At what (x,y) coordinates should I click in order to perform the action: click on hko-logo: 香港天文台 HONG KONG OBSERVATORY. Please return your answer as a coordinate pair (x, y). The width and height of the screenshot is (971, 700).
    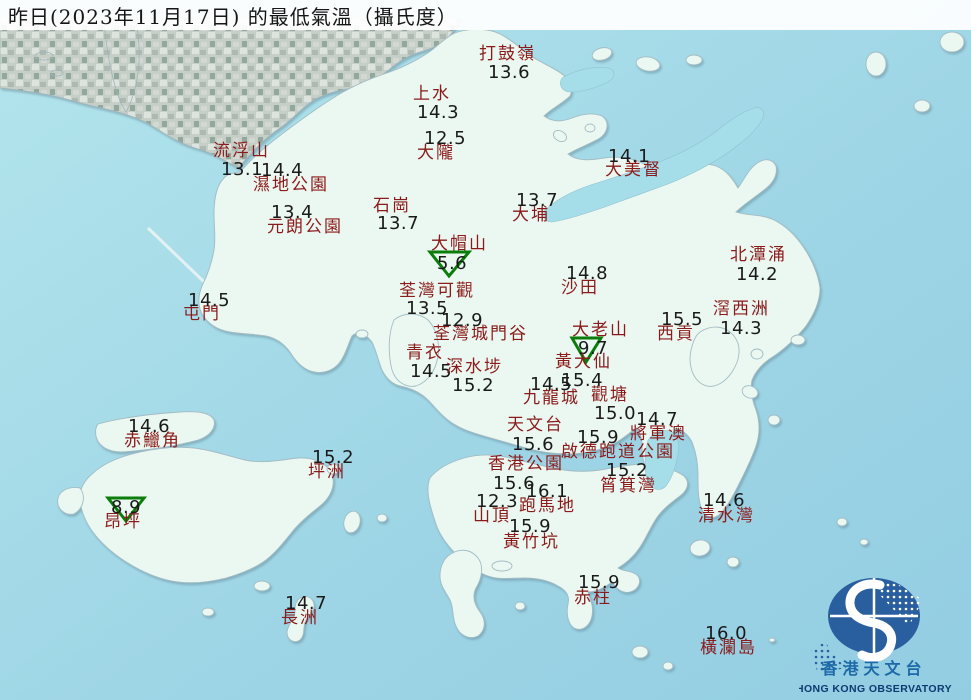
    Looking at the image, I should click on (875, 636).